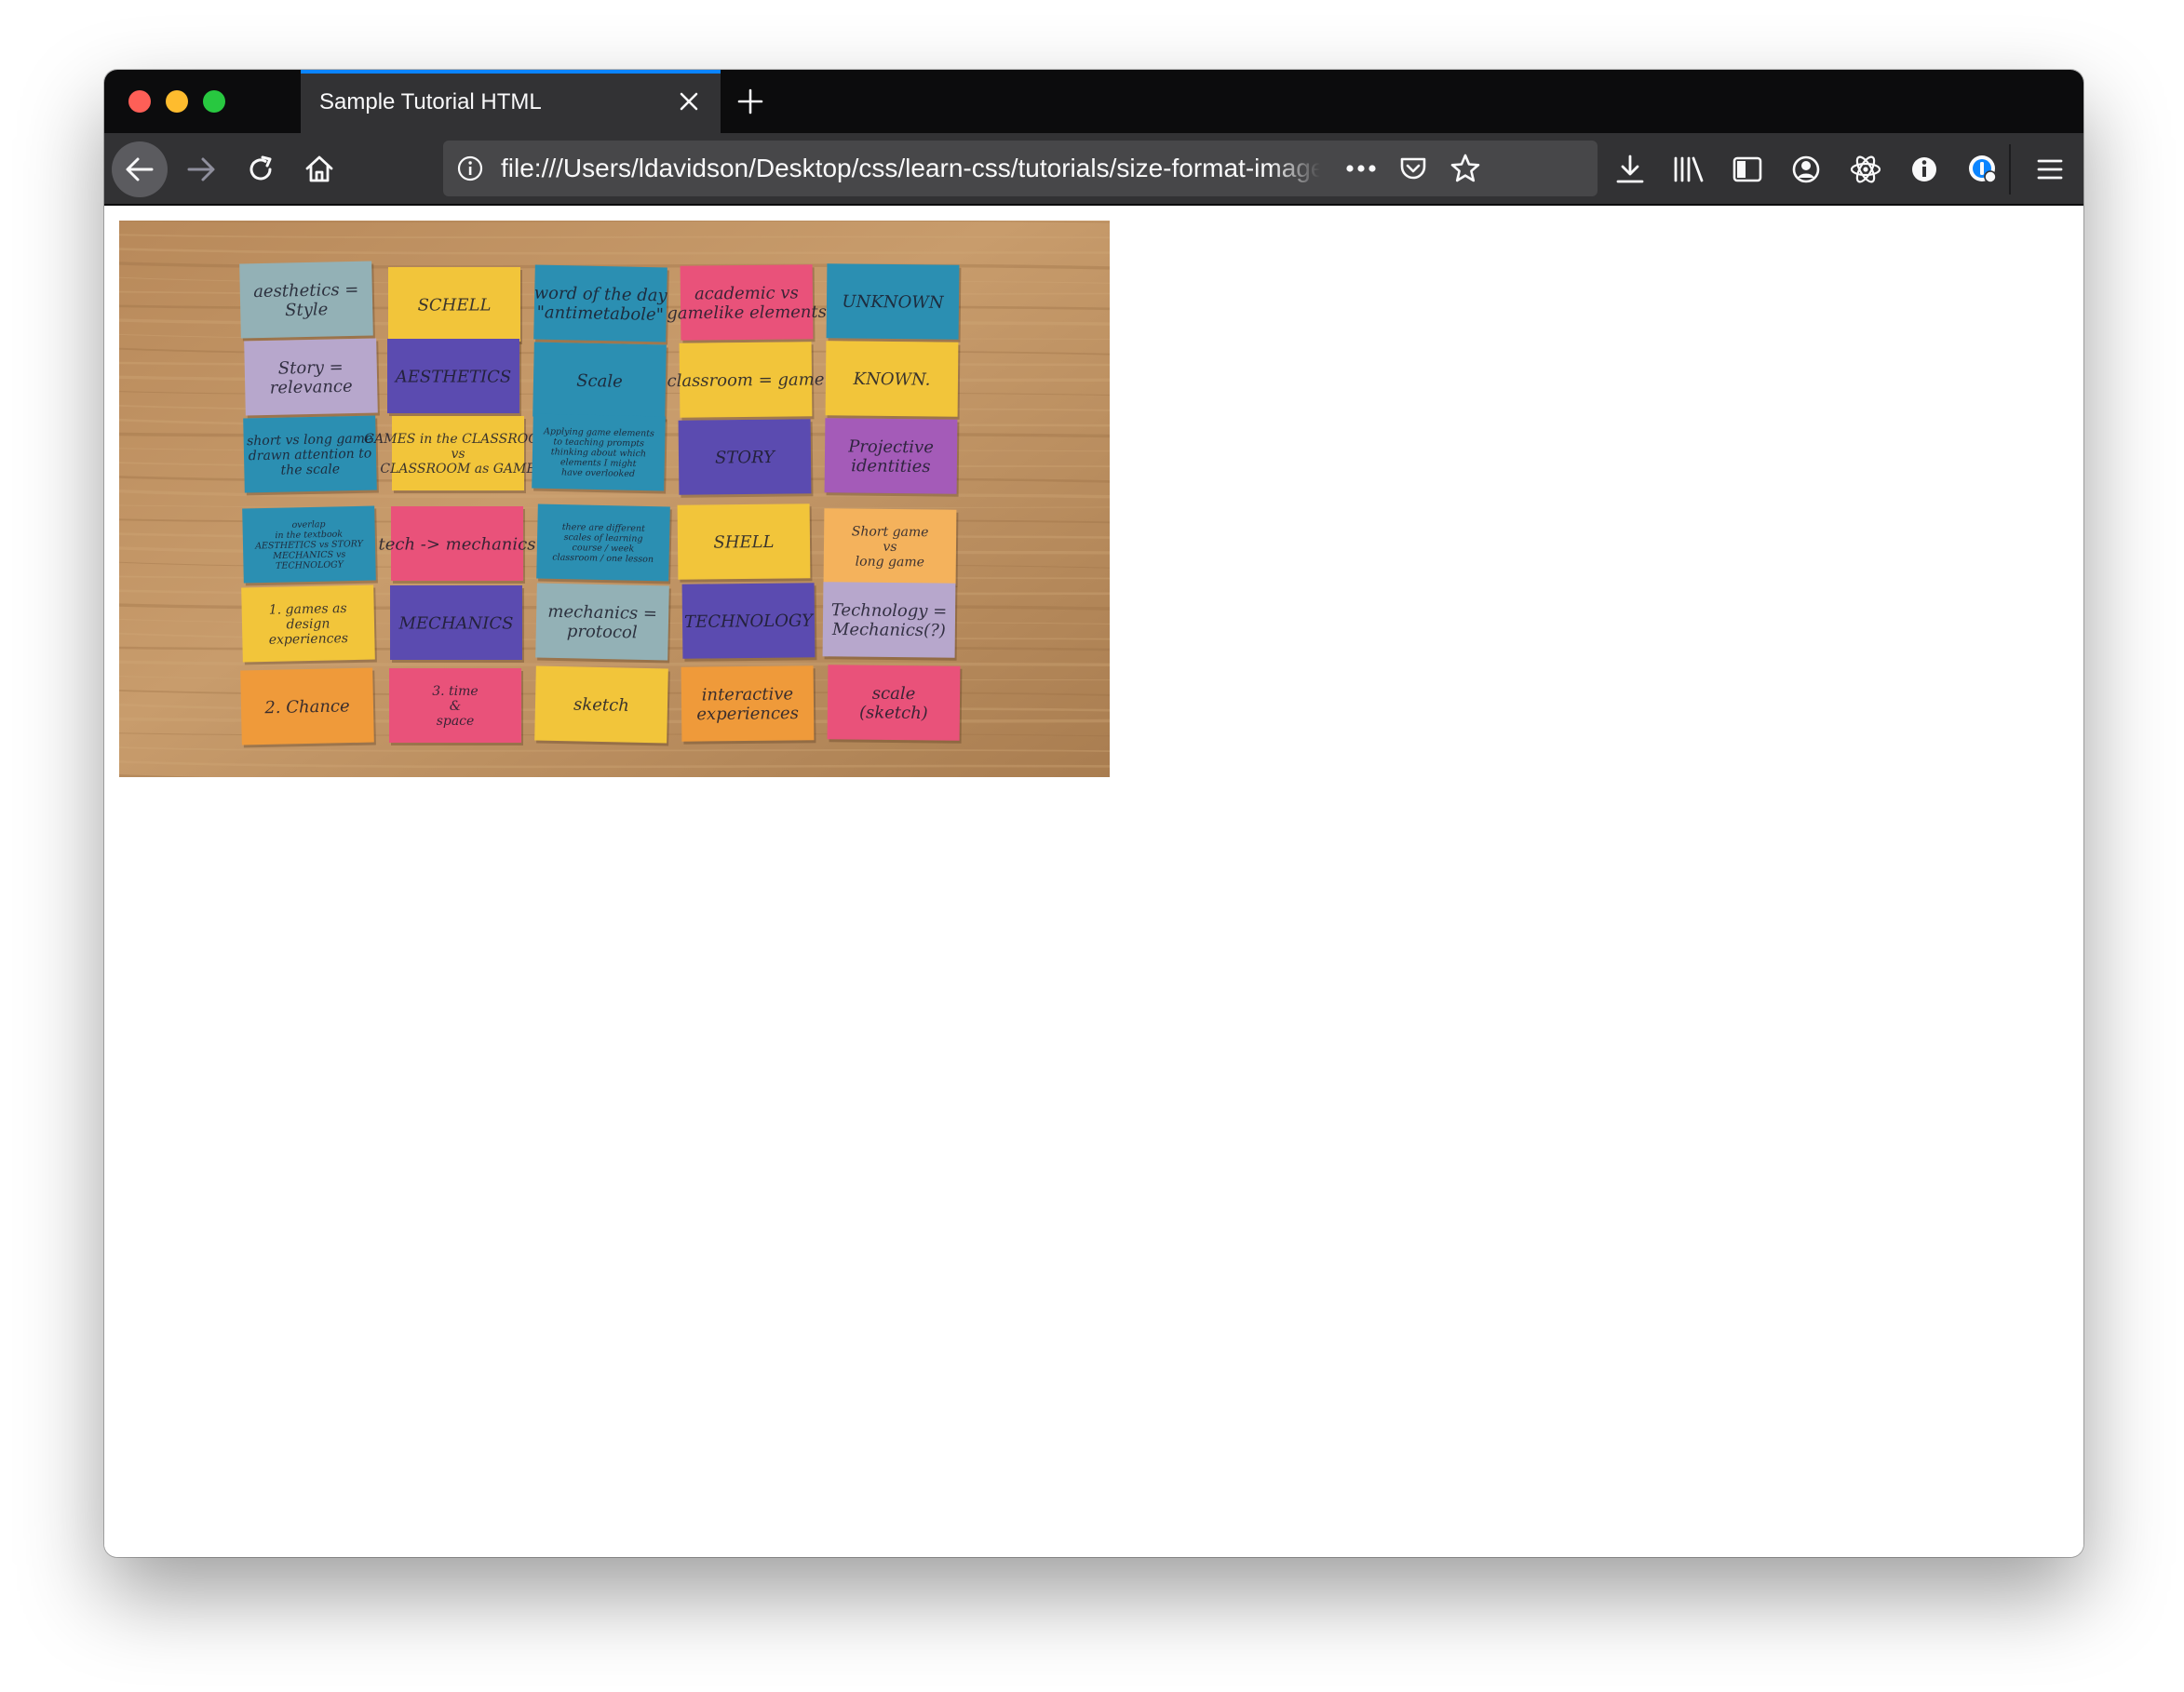  What do you see at coordinates (598, 473) in the screenshot?
I see `sticky-note-text: have overlooked` at bounding box center [598, 473].